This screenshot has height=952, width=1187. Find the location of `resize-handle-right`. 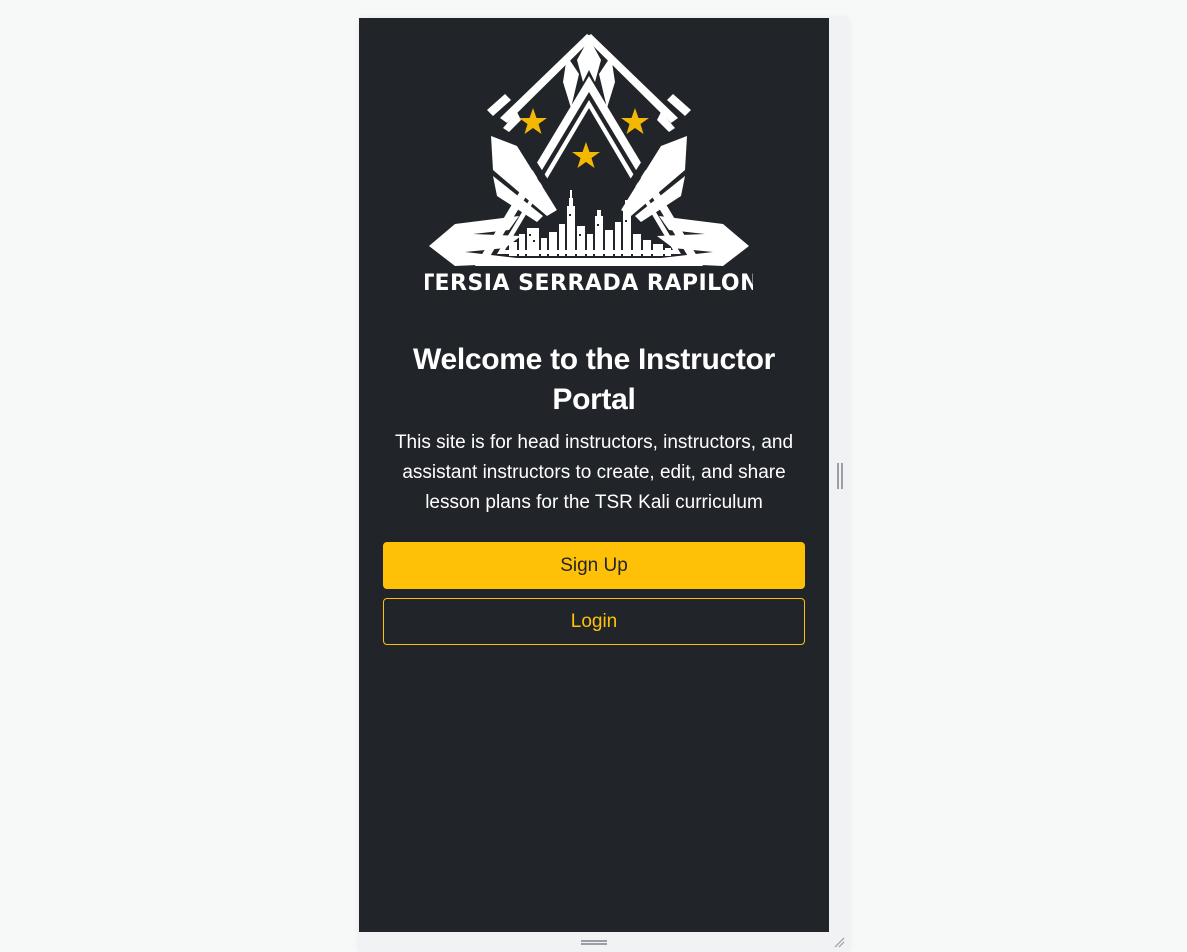

resize-handle-right is located at coordinates (840, 476).